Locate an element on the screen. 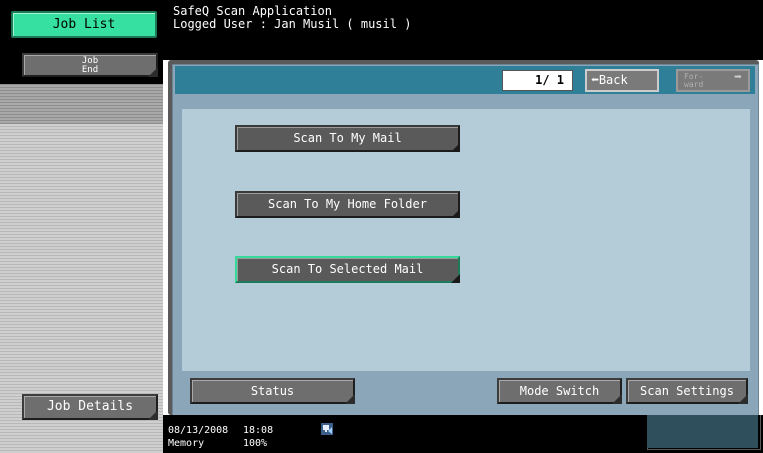  status-button: Status is located at coordinates (272, 391).